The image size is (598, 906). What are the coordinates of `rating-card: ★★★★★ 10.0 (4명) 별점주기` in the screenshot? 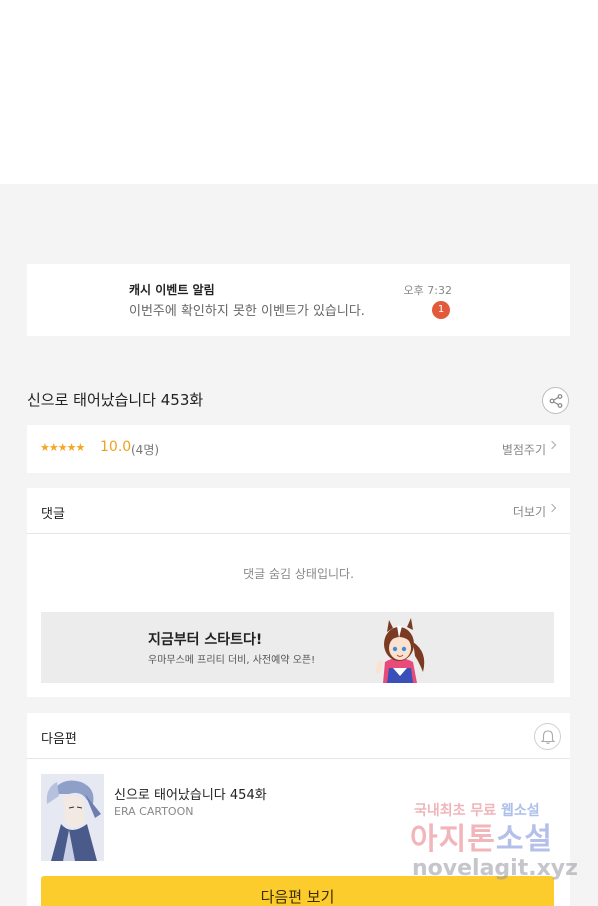 It's located at (298, 449).